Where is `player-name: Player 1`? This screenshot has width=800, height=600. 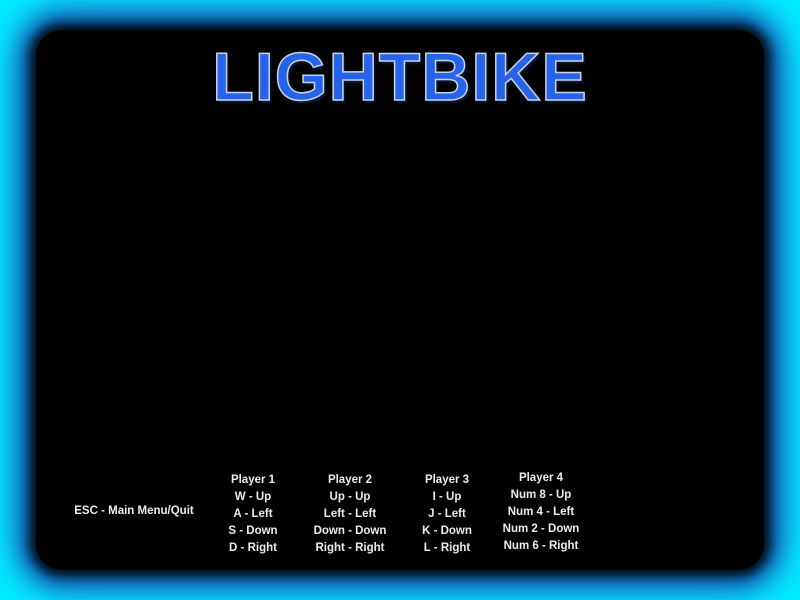
player-name: Player 1 is located at coordinates (253, 480).